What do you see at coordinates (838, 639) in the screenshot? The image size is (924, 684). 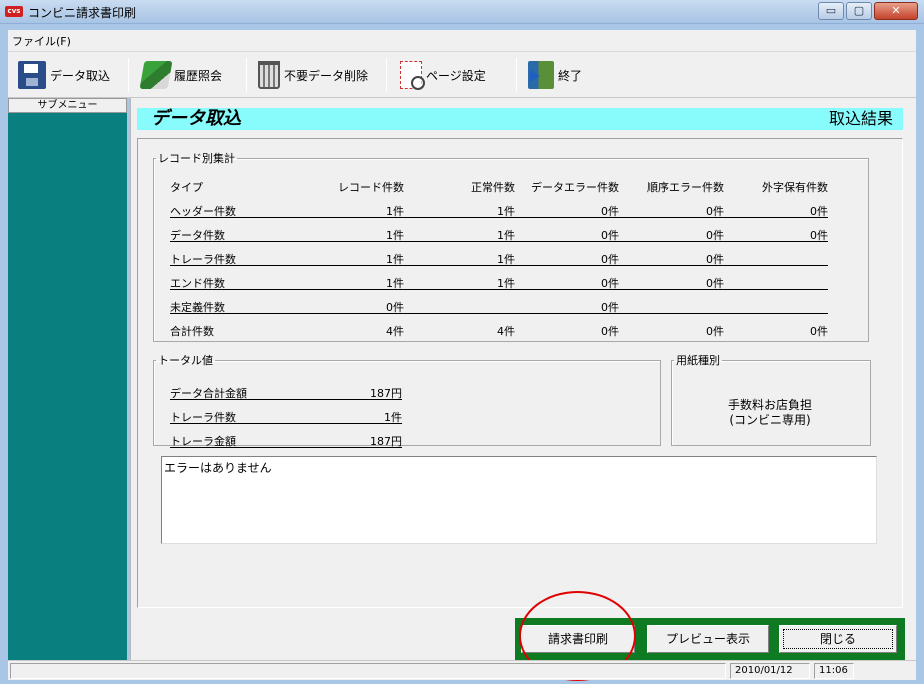 I see `close-button: 閉じる` at bounding box center [838, 639].